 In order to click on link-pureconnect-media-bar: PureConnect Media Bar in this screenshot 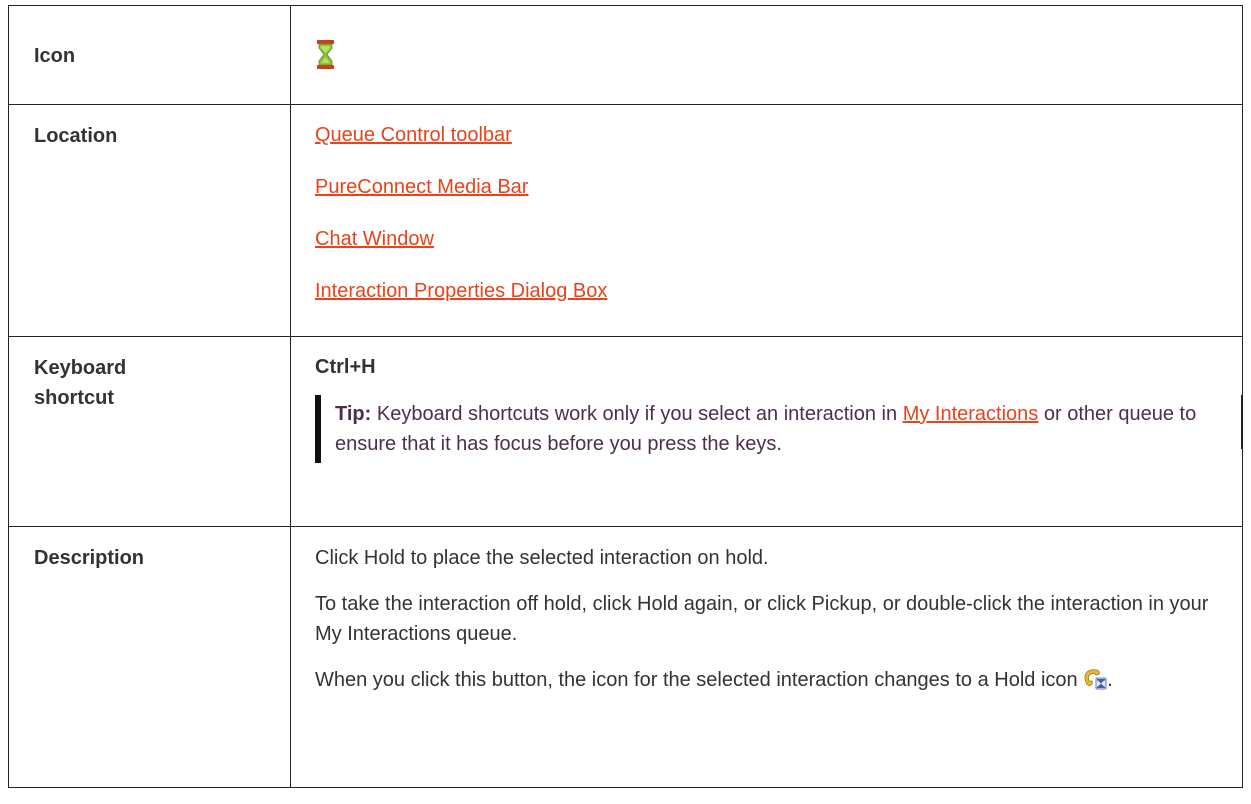, I will do `click(766, 187)`.